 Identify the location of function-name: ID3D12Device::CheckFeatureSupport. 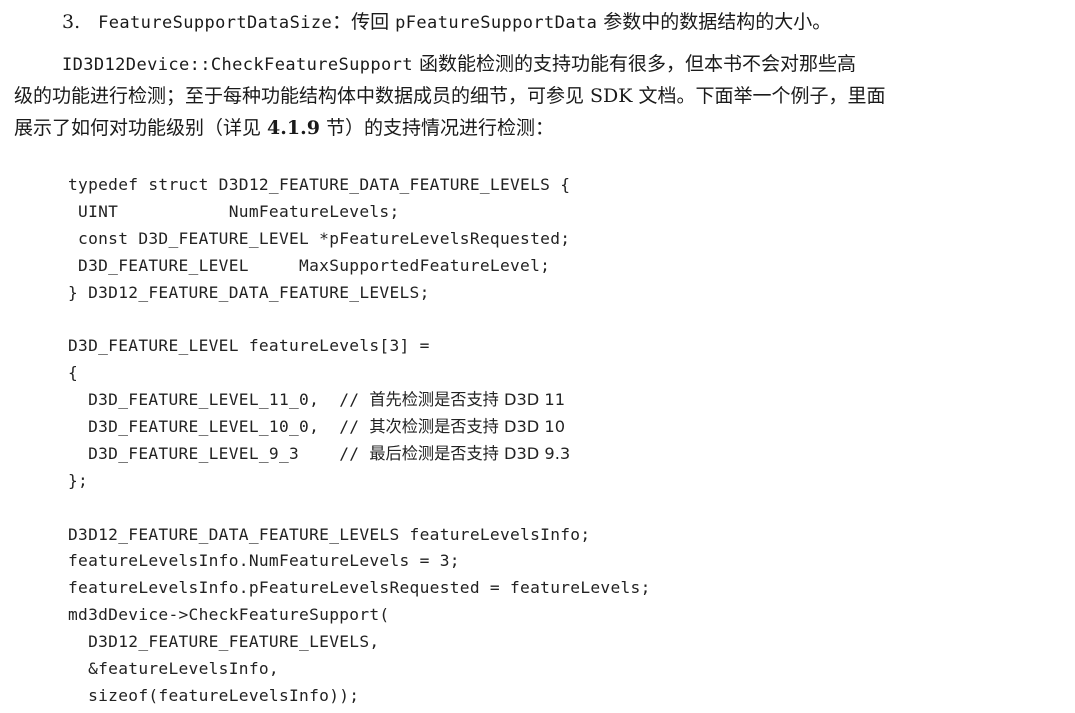
(237, 65).